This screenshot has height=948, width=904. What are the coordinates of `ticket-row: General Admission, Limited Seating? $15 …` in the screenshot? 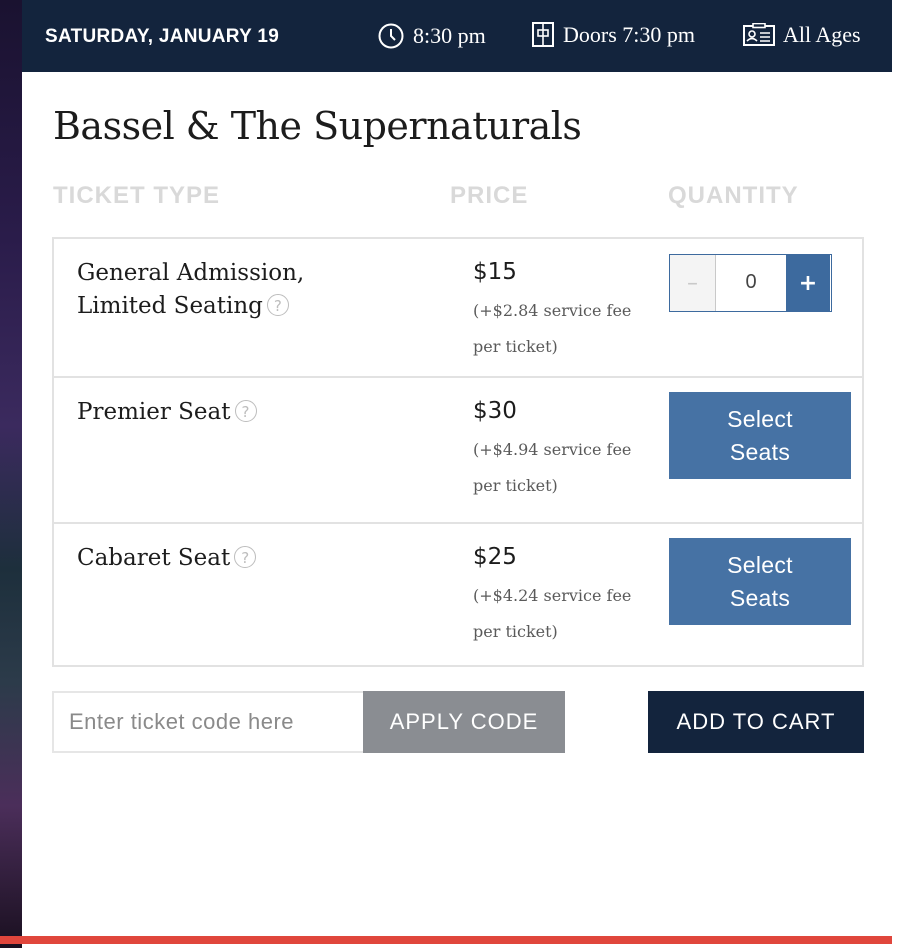 It's located at (458, 307).